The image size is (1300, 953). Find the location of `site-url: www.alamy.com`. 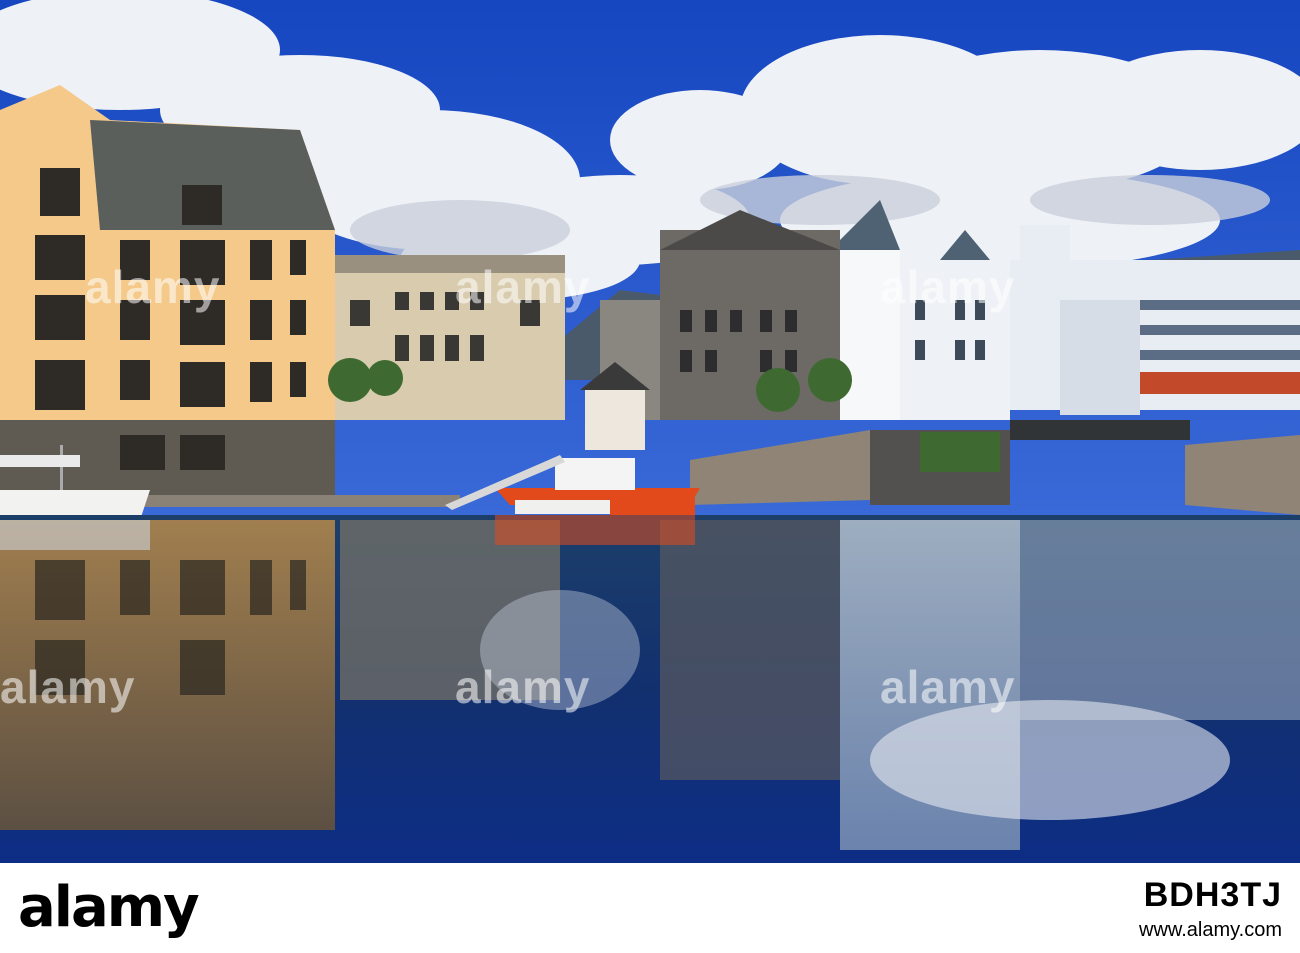

site-url: www.alamy.com is located at coordinates (1210, 930).